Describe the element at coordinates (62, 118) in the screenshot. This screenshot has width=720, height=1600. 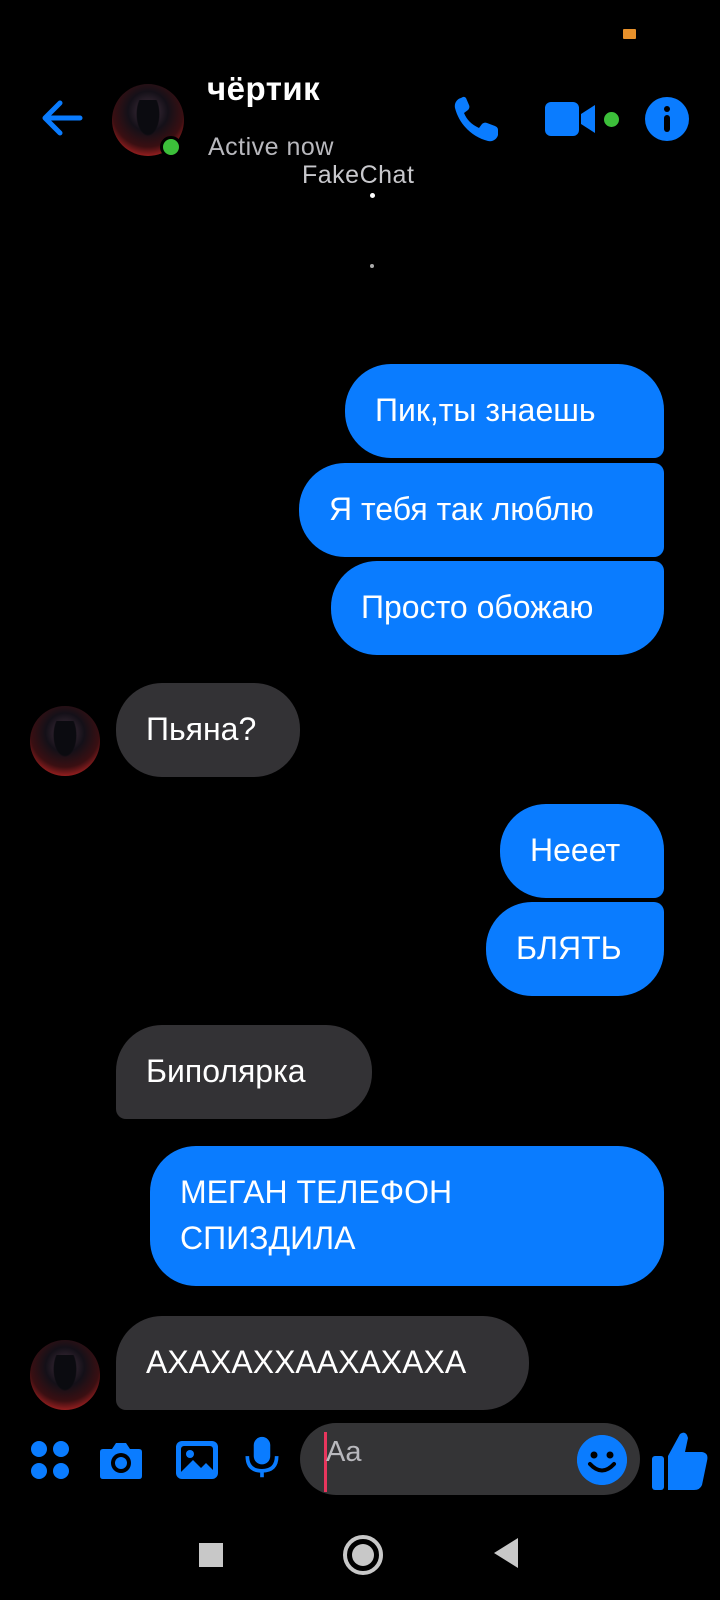
I see `back-arrow-icon` at that location.